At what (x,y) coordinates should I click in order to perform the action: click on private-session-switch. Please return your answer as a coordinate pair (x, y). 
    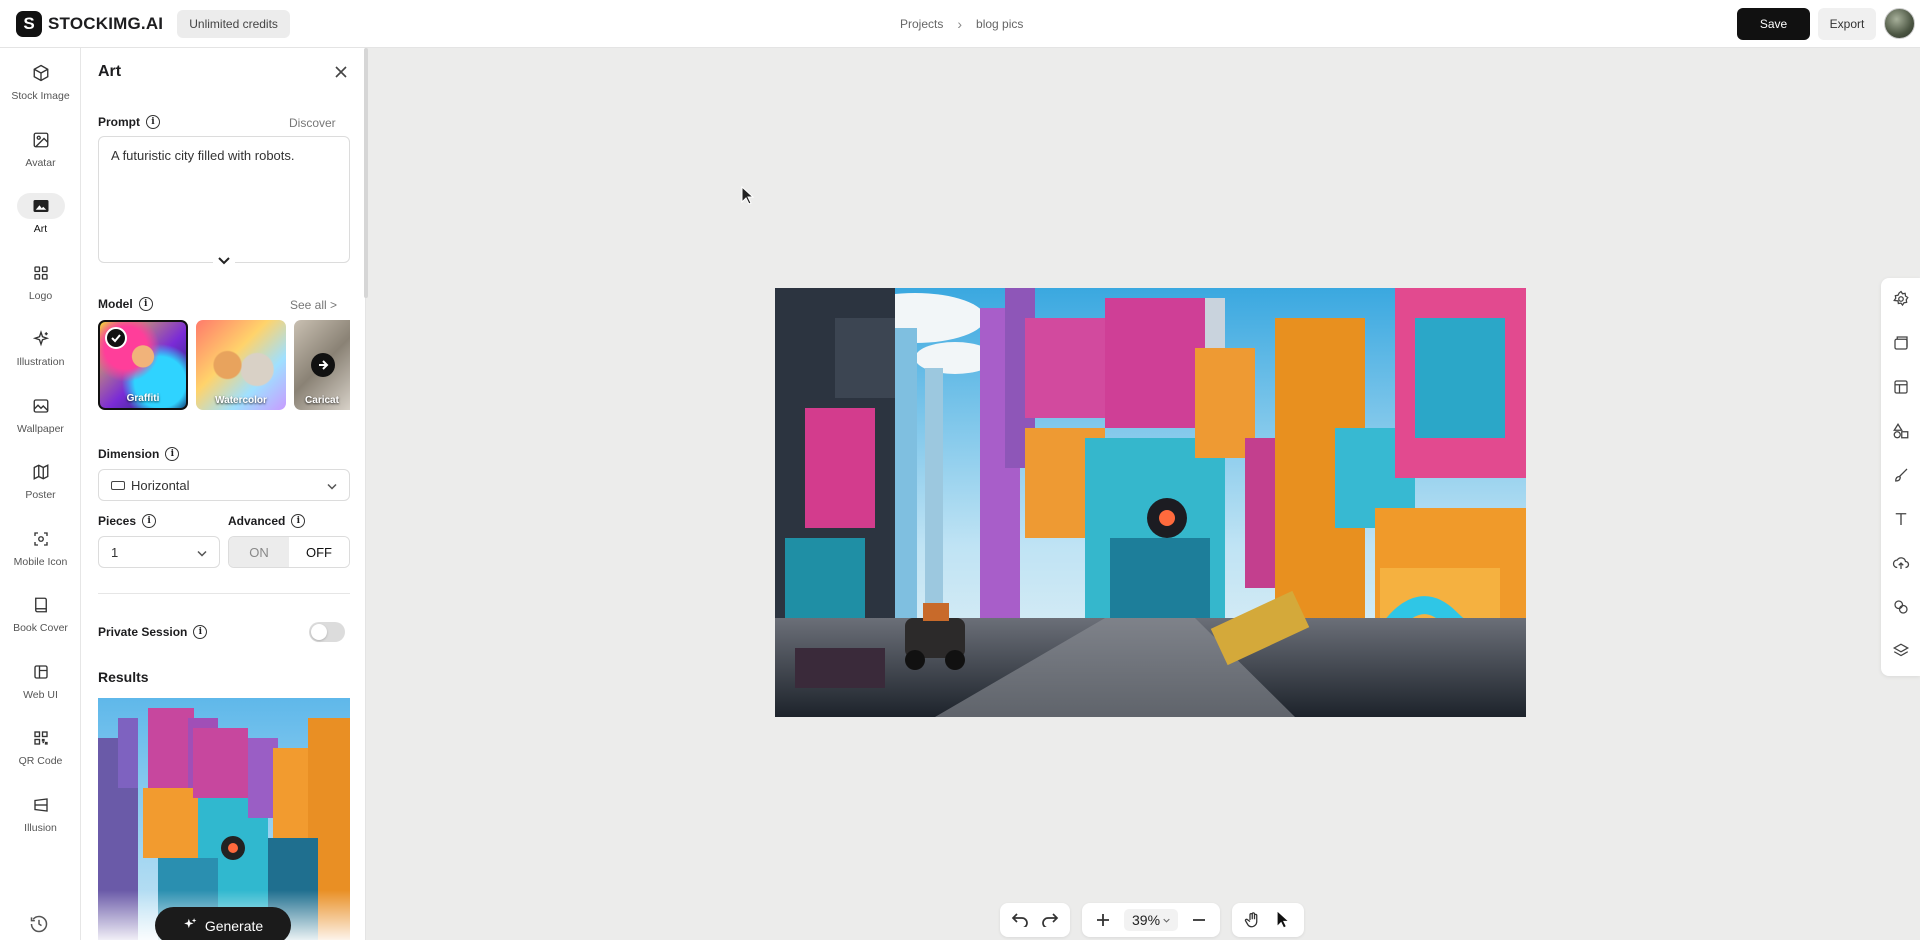
    Looking at the image, I should click on (327, 632).